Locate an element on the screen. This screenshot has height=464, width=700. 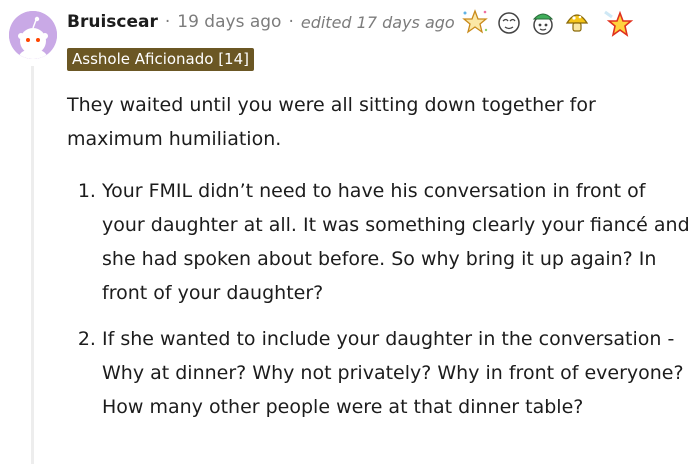
username: Bruiscear is located at coordinates (112, 22).